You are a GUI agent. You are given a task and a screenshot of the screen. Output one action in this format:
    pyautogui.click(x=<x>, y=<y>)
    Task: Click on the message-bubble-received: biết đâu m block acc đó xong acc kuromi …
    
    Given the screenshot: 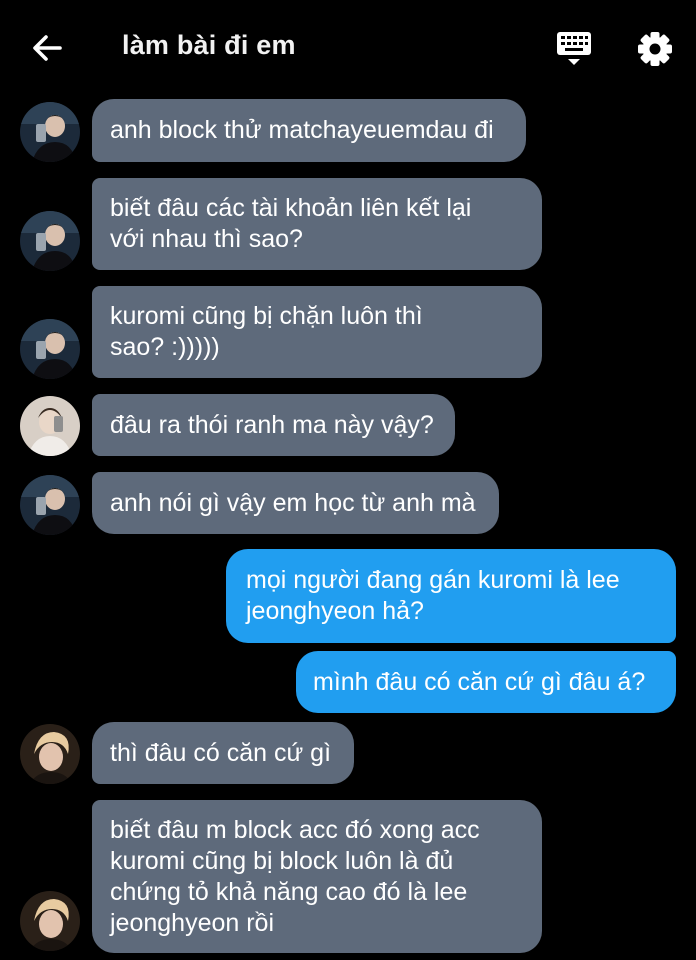 What is the action you would take?
    pyautogui.click(x=317, y=876)
    